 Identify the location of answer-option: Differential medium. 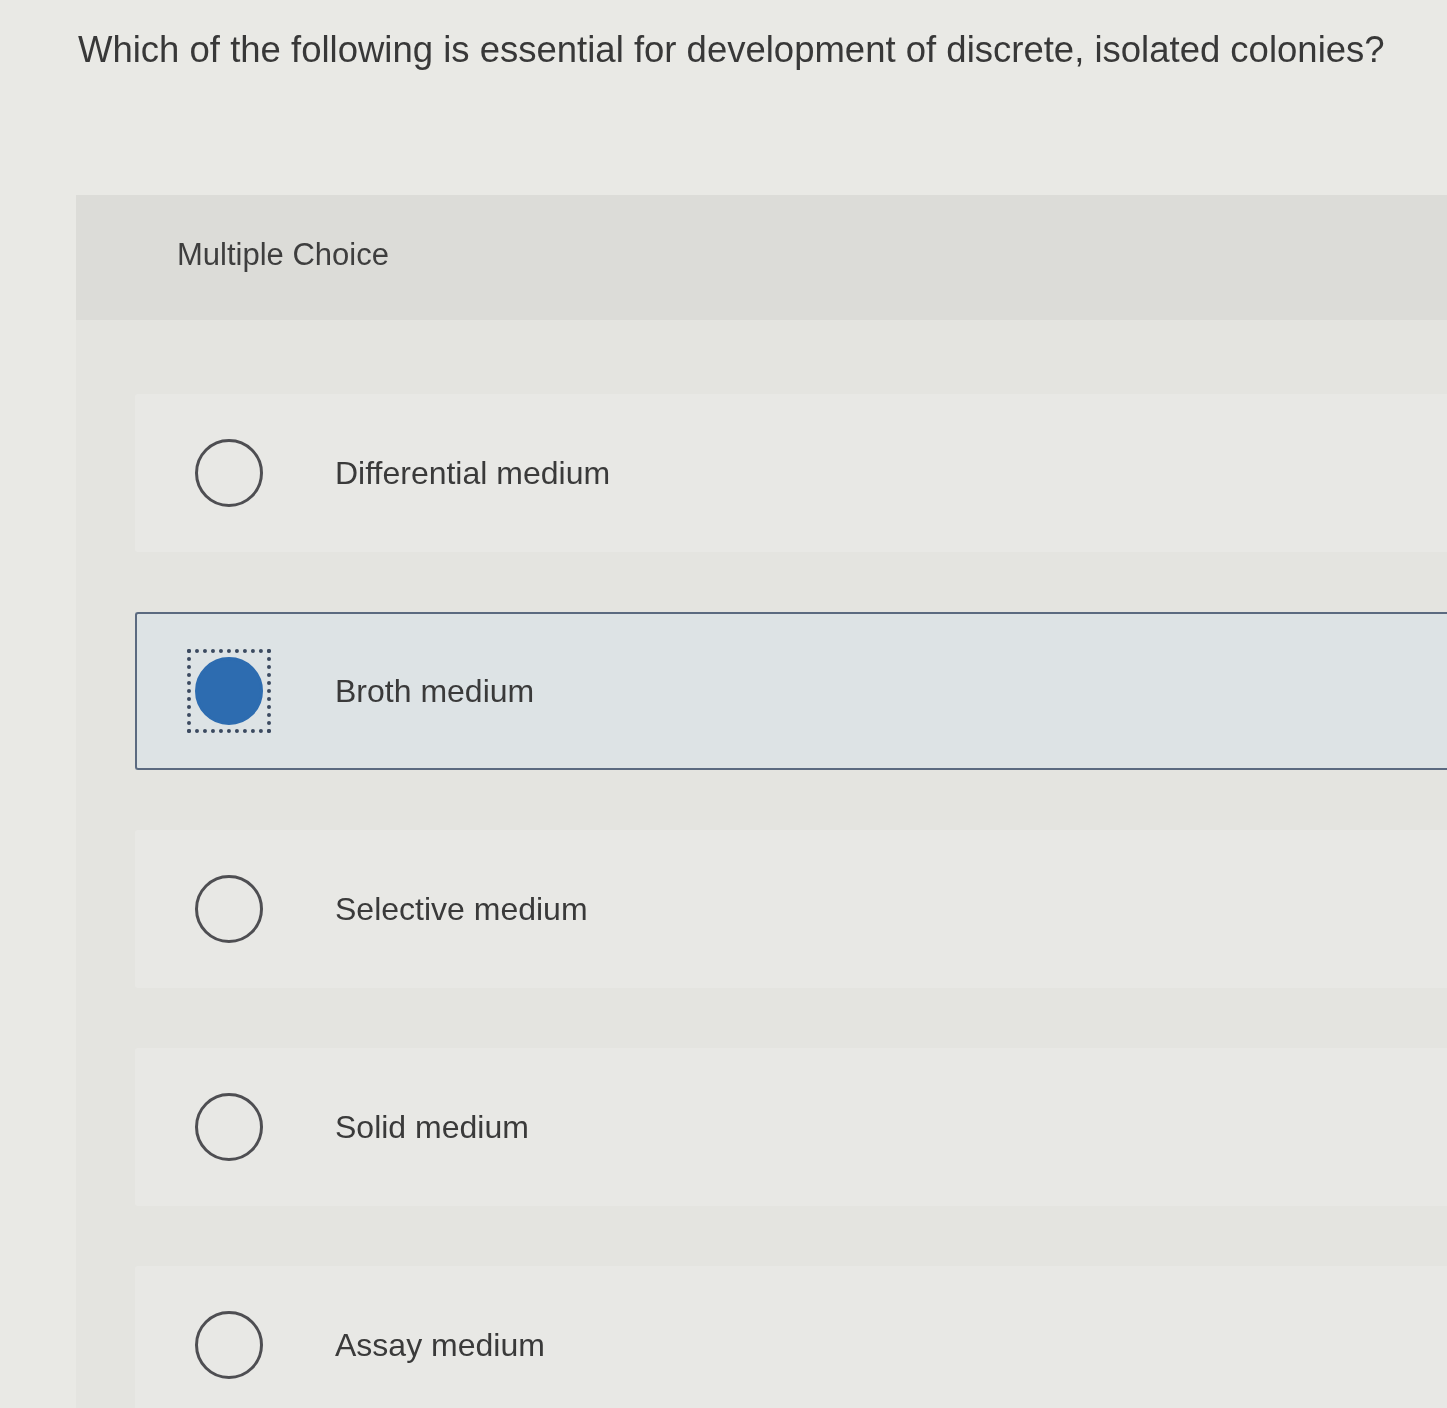
(791, 473).